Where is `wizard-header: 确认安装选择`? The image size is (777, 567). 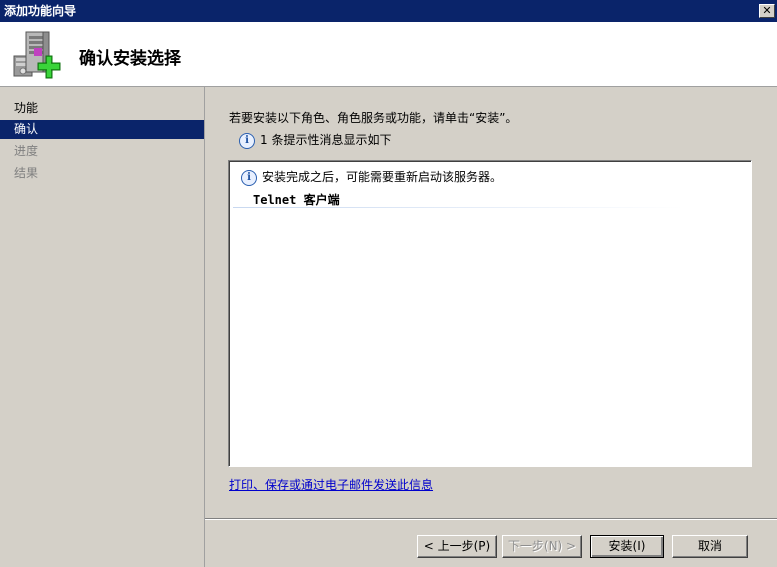 wizard-header: 确认安装选择 is located at coordinates (388, 54).